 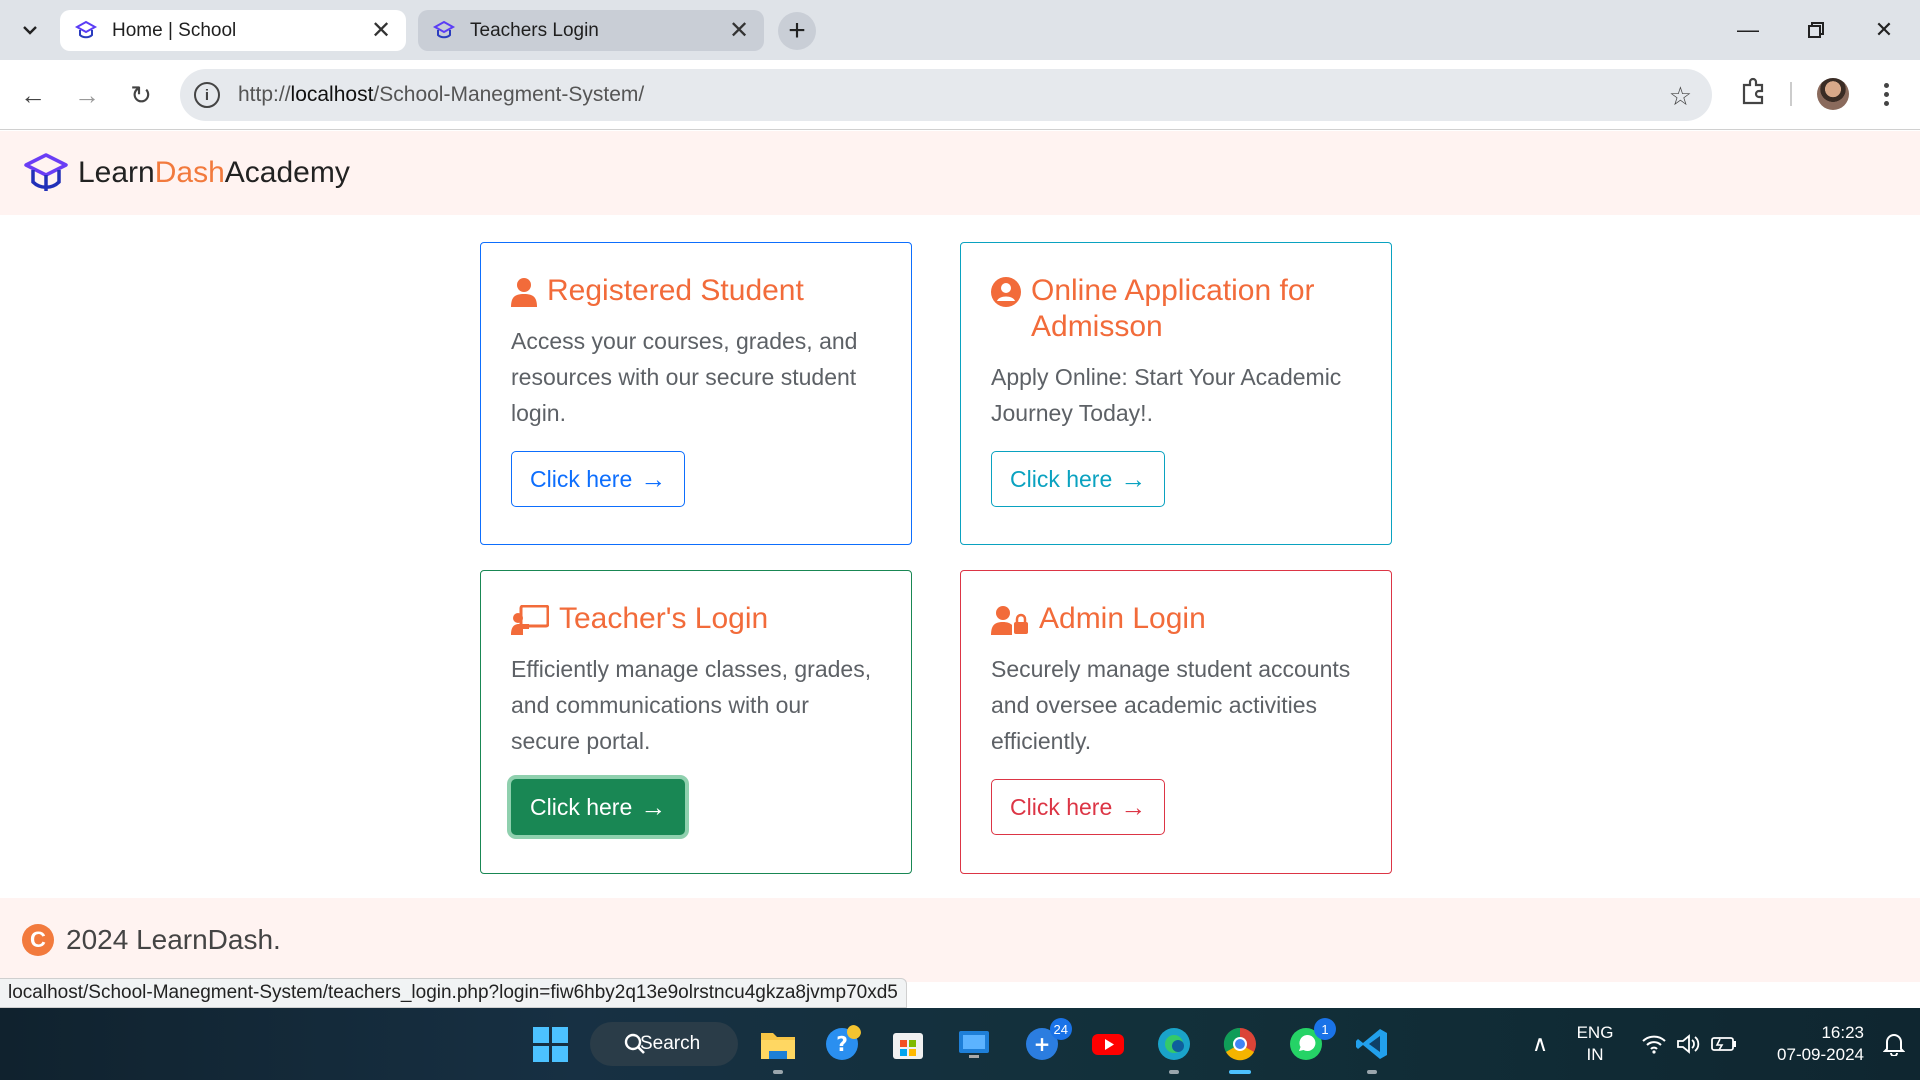 What do you see at coordinates (1680, 96) in the screenshot?
I see `bookmark-star-icon: ☆` at bounding box center [1680, 96].